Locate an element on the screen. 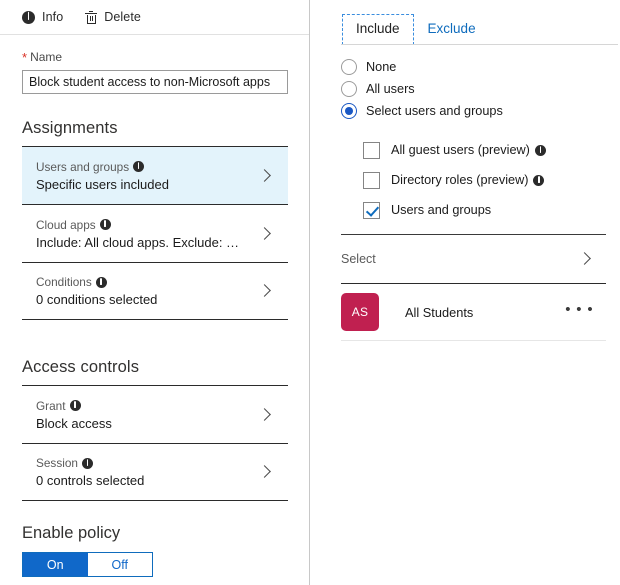 The height and width of the screenshot is (585, 620). checkbox-option-directory-roles-label: Directory roles (preview) is located at coordinates (468, 180).